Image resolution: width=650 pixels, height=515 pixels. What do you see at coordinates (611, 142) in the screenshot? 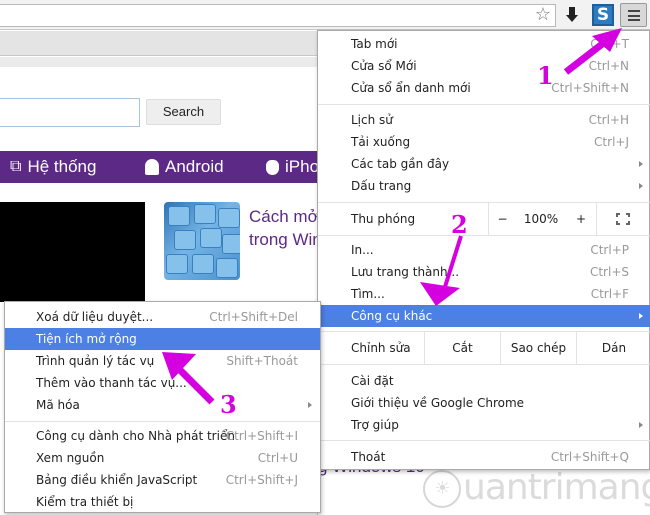
I see `menu-shortcut: Ctrl+J` at bounding box center [611, 142].